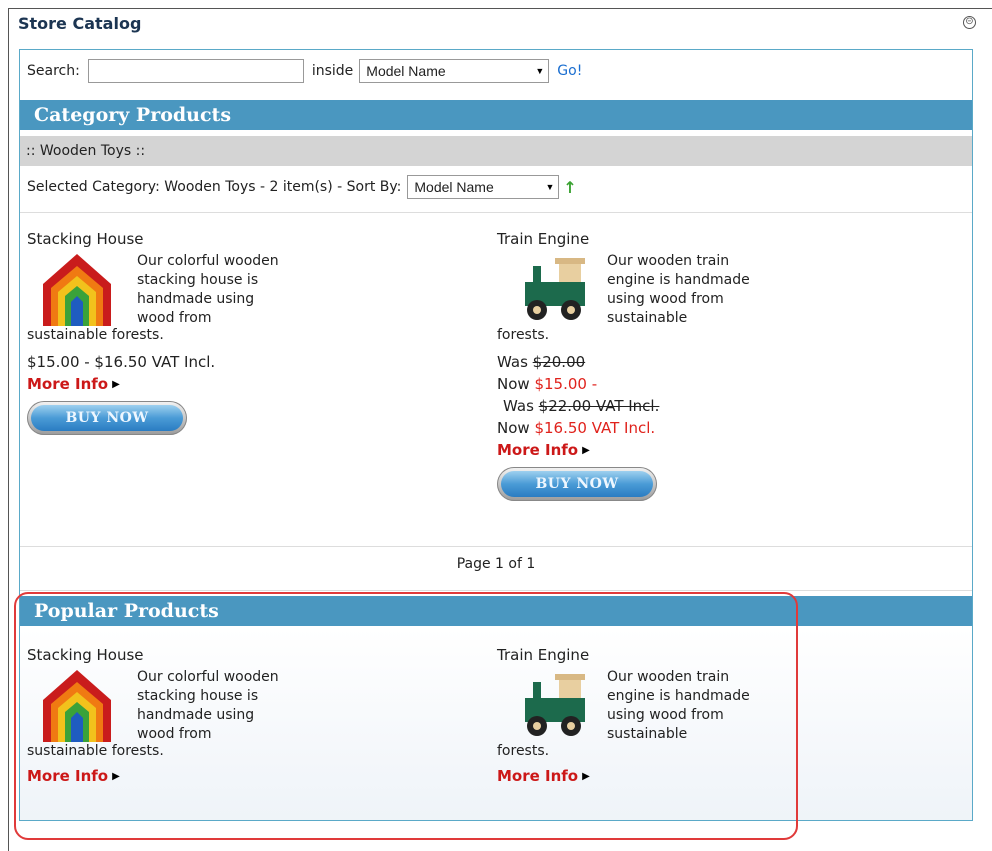 Image resolution: width=992 pixels, height=851 pixels. What do you see at coordinates (332, 71) in the screenshot?
I see `inside-label: inside` at bounding box center [332, 71].